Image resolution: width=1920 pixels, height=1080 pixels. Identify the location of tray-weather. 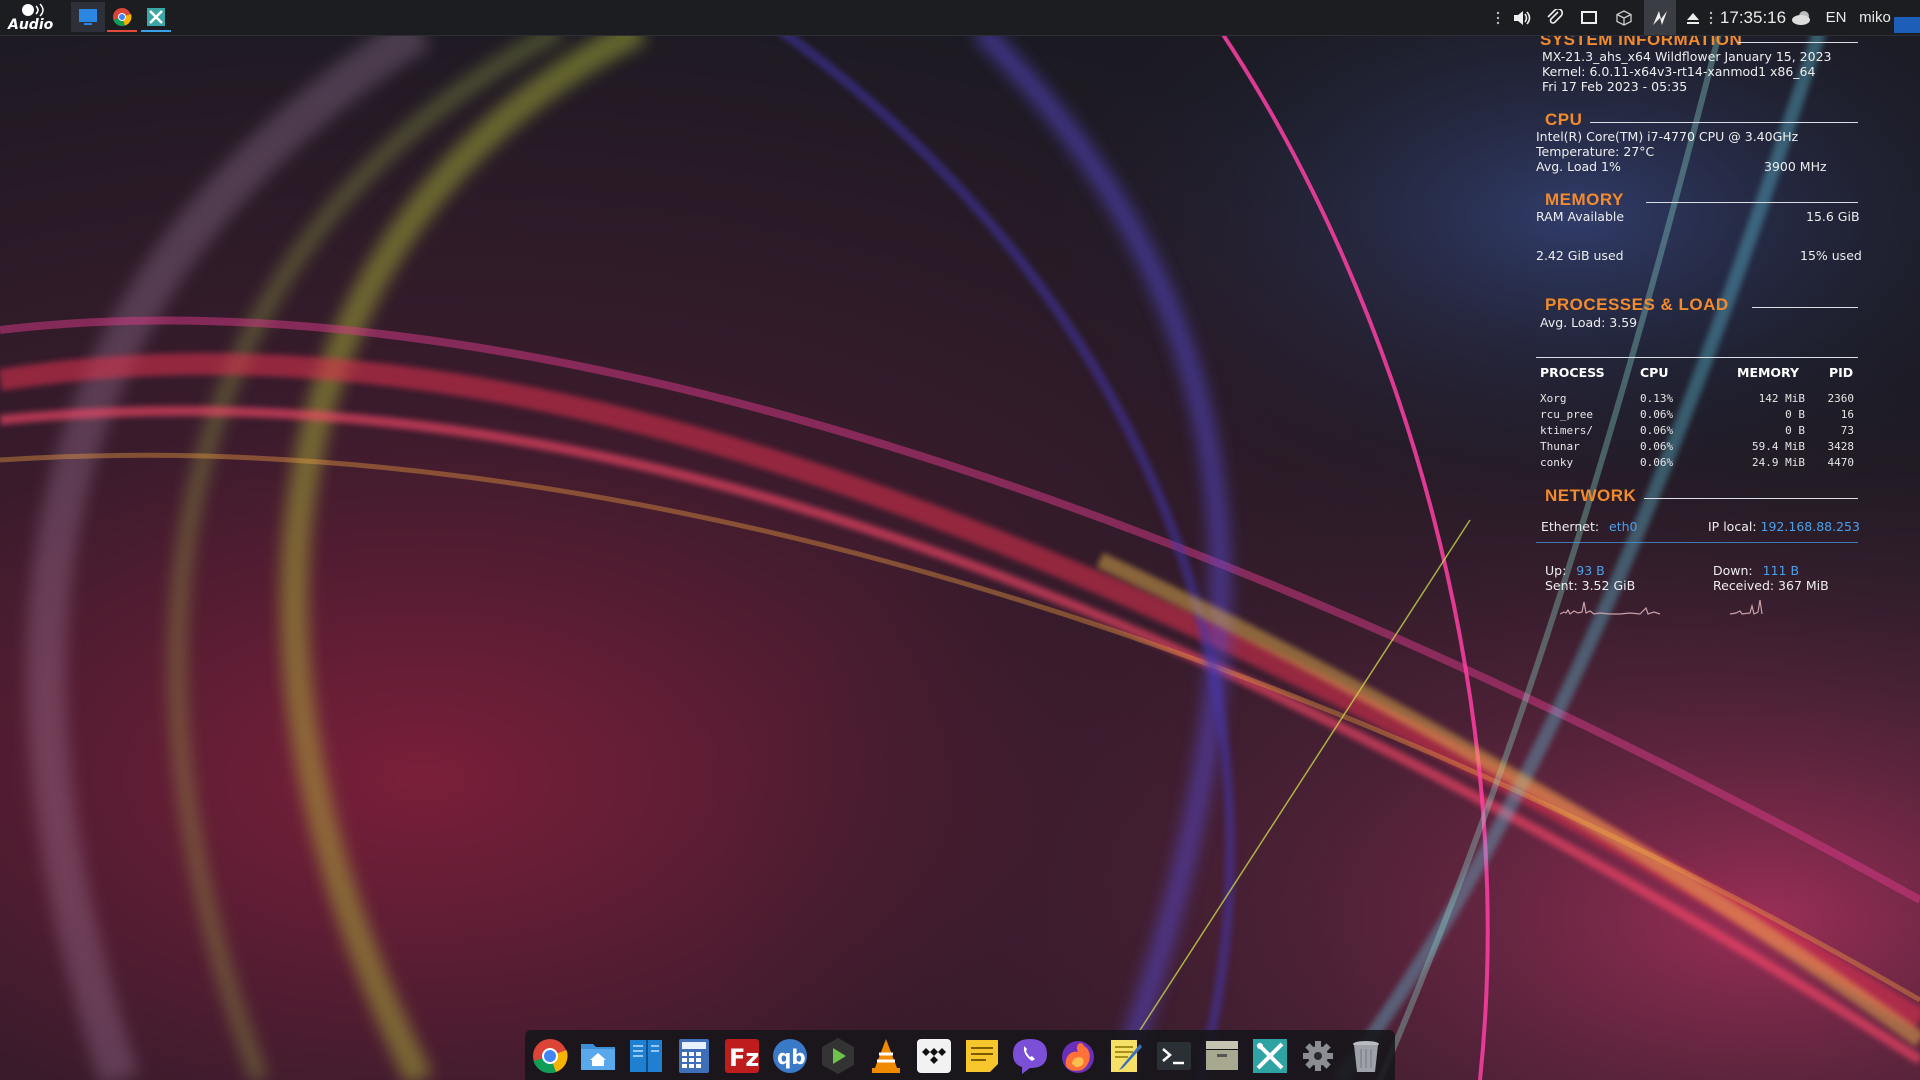
(1802, 17).